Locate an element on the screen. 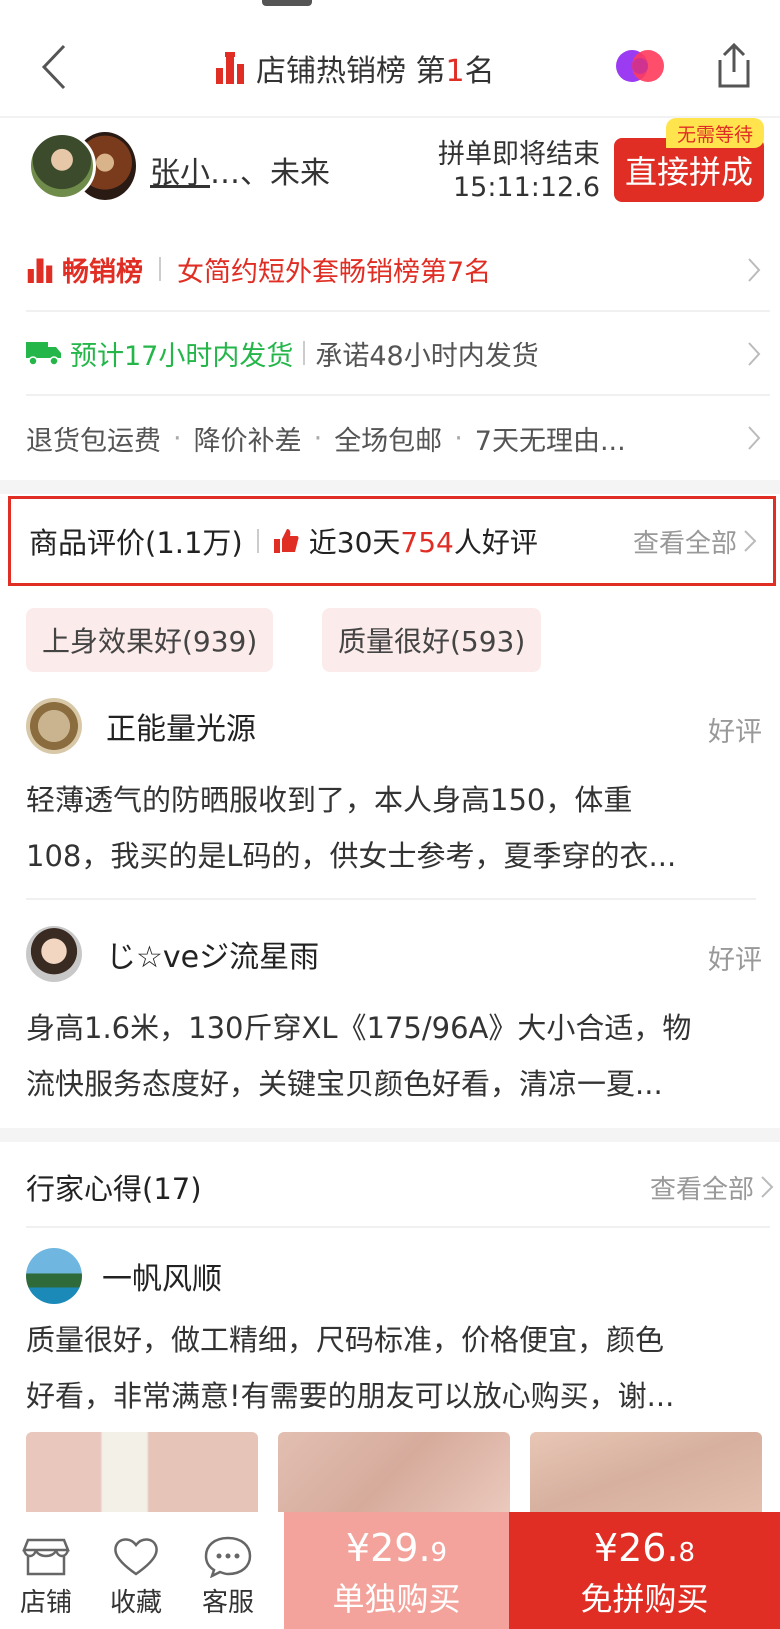 This screenshot has width=780, height=1629. thumbs-up-icon is located at coordinates (286, 541).